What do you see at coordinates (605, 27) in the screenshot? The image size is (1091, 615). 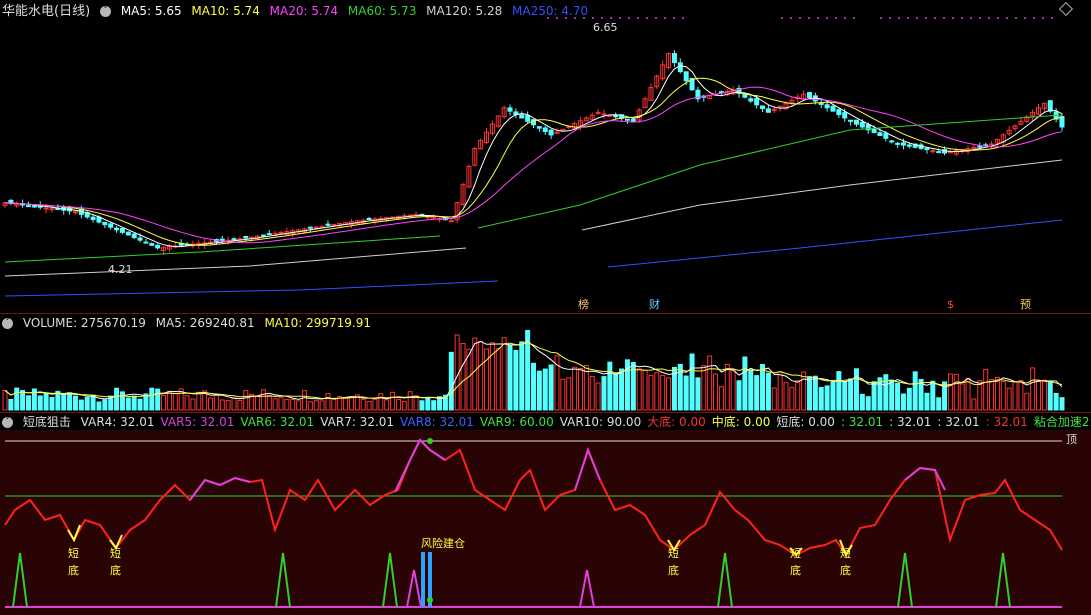 I see `high-price-label: 6.65` at bounding box center [605, 27].